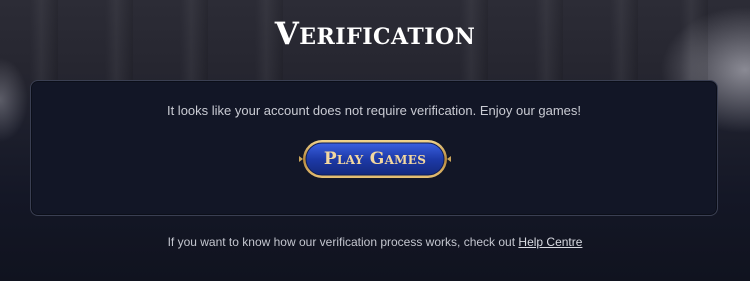 This screenshot has width=750, height=281. I want to click on play-games-button: Play Games, so click(375, 159).